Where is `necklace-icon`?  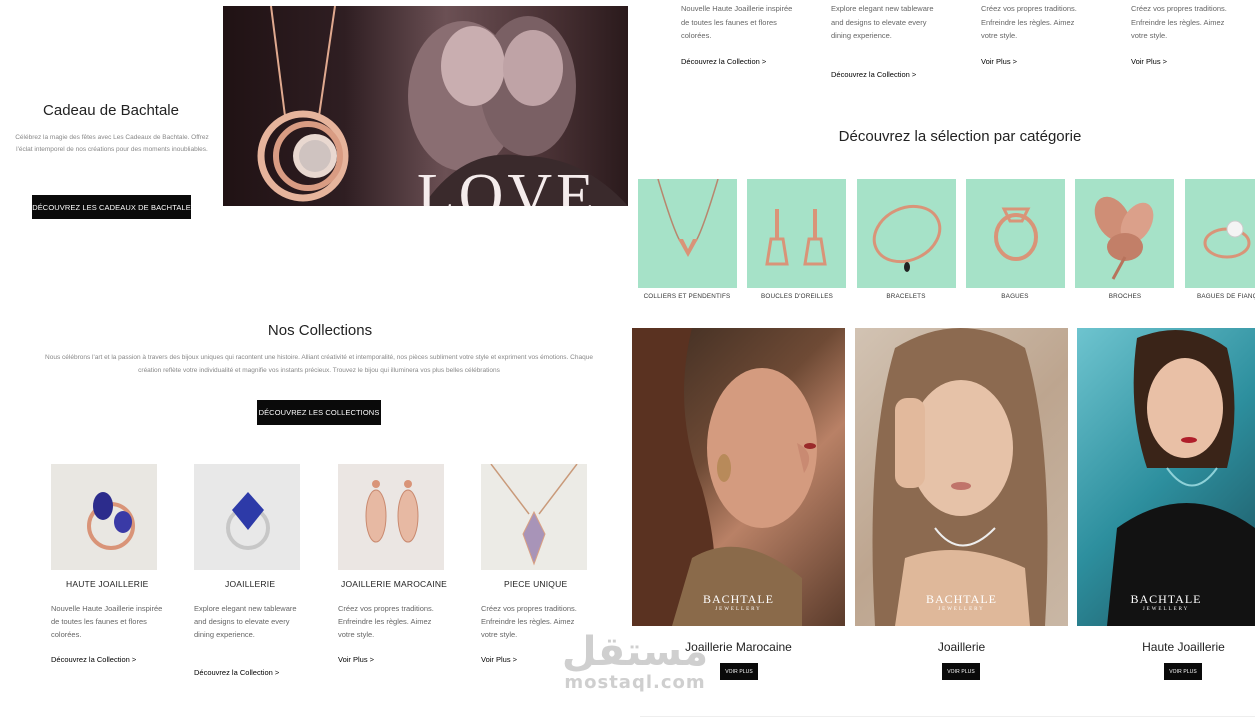 necklace-icon is located at coordinates (688, 218).